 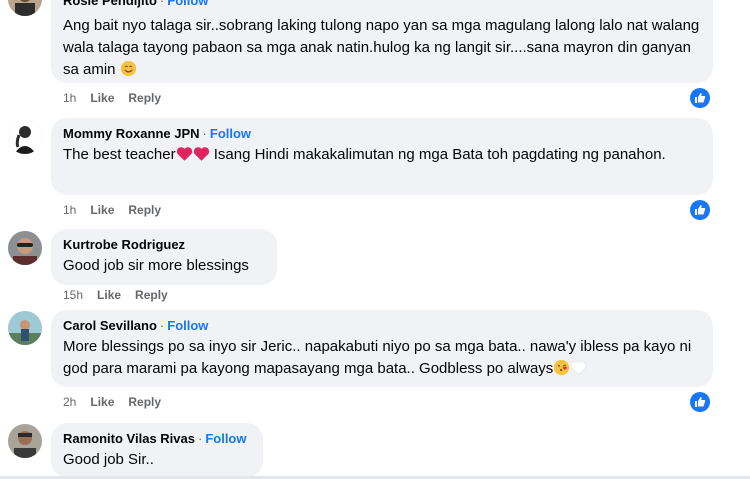 What do you see at coordinates (156, 265) in the screenshot?
I see `comment-text: Good job sir more blessings` at bounding box center [156, 265].